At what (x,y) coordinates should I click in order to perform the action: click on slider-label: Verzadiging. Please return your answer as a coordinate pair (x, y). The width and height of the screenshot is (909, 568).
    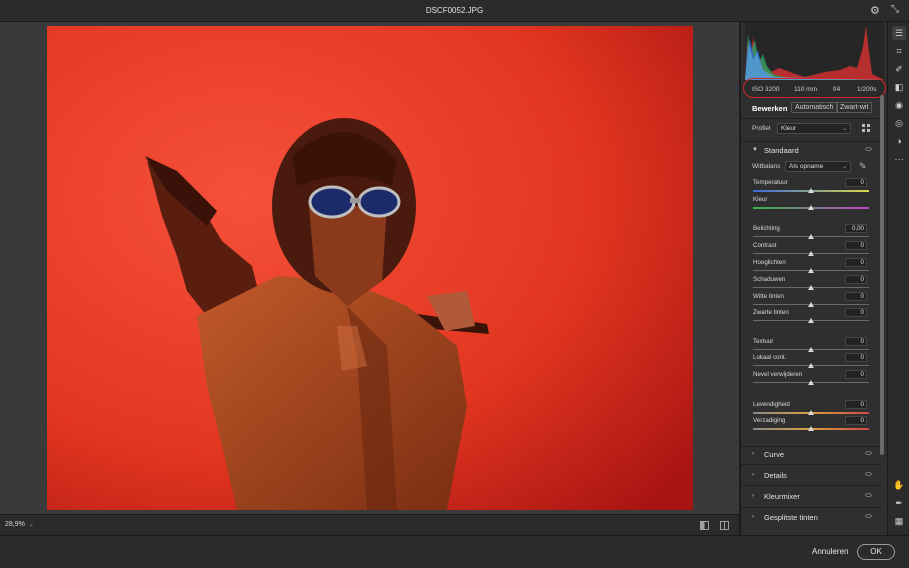
    Looking at the image, I should click on (769, 420).